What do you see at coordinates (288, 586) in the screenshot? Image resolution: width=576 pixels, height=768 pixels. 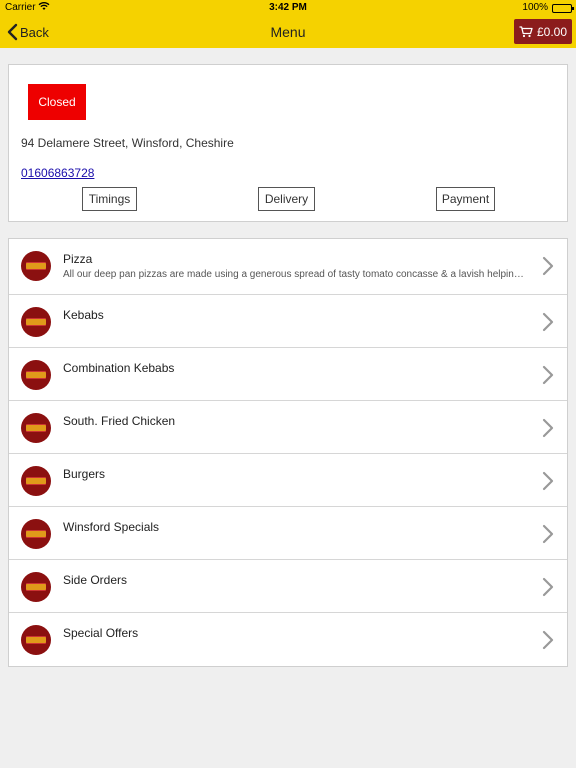 I see `menu-item-side-orders: Side Orders` at bounding box center [288, 586].